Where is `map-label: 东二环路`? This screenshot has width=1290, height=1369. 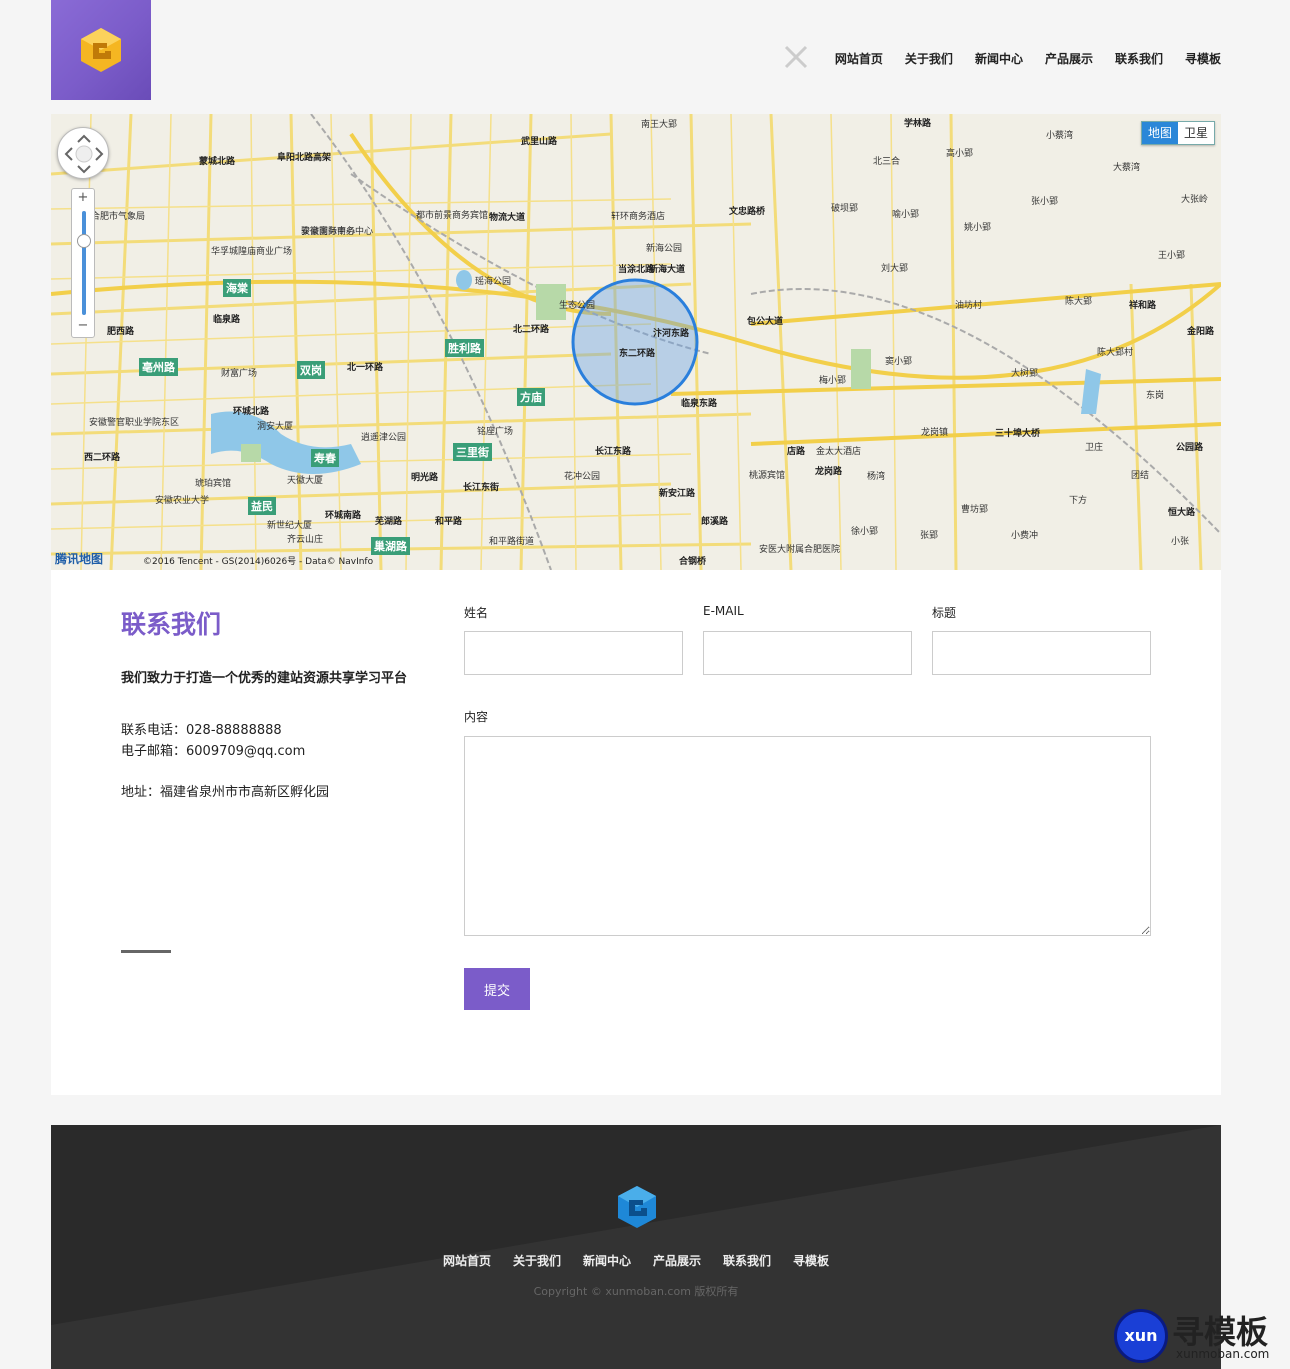
map-label: 东二环路 is located at coordinates (637, 354).